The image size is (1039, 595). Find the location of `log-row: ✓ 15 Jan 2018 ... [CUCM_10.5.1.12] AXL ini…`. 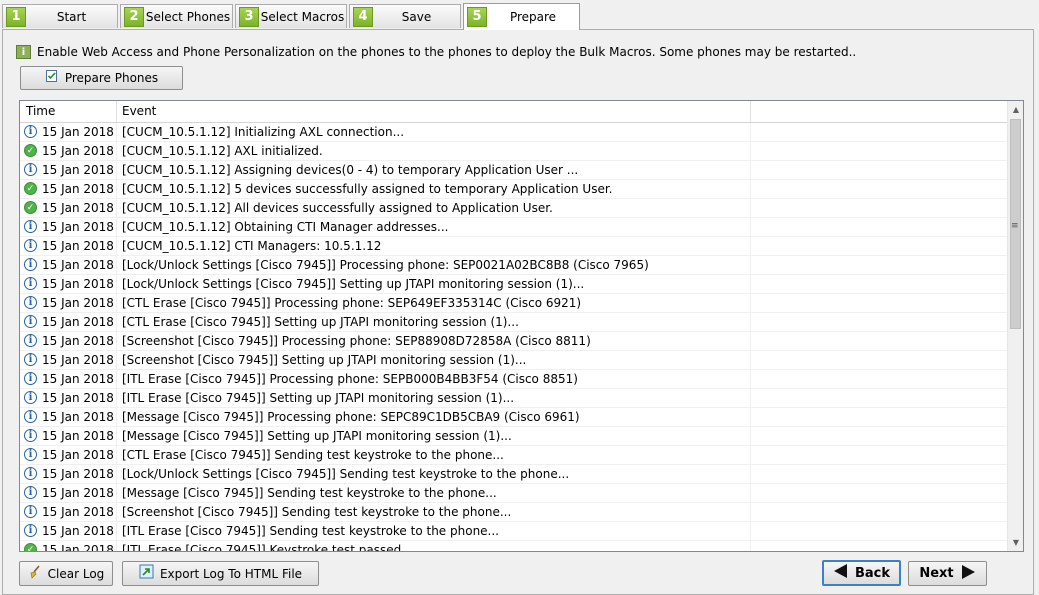

log-row: ✓ 15 Jan 2018 ... [CUCM_10.5.1.12] AXL ini… is located at coordinates (514, 151).